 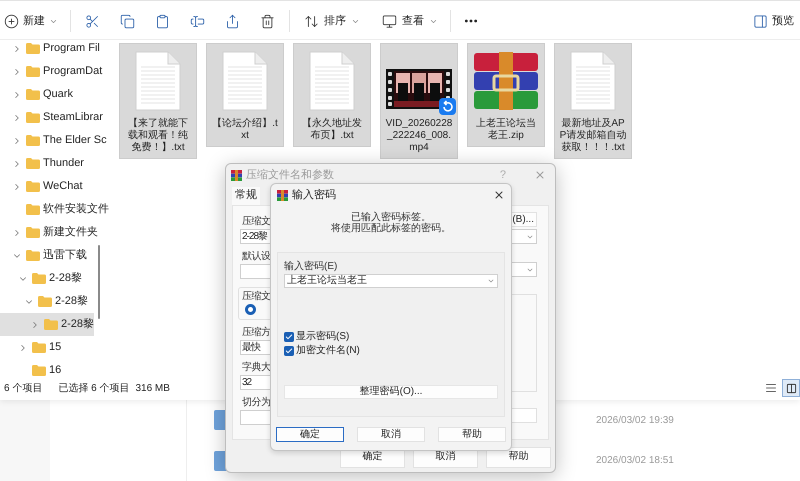 What do you see at coordinates (65, 256) in the screenshot?
I see `folder-label: 迅雷下载` at bounding box center [65, 256].